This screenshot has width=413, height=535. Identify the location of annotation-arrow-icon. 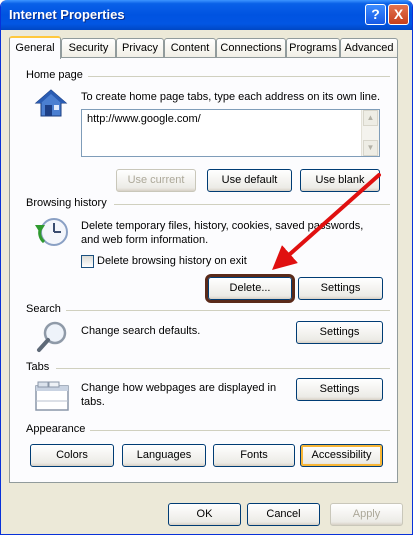
(326, 221).